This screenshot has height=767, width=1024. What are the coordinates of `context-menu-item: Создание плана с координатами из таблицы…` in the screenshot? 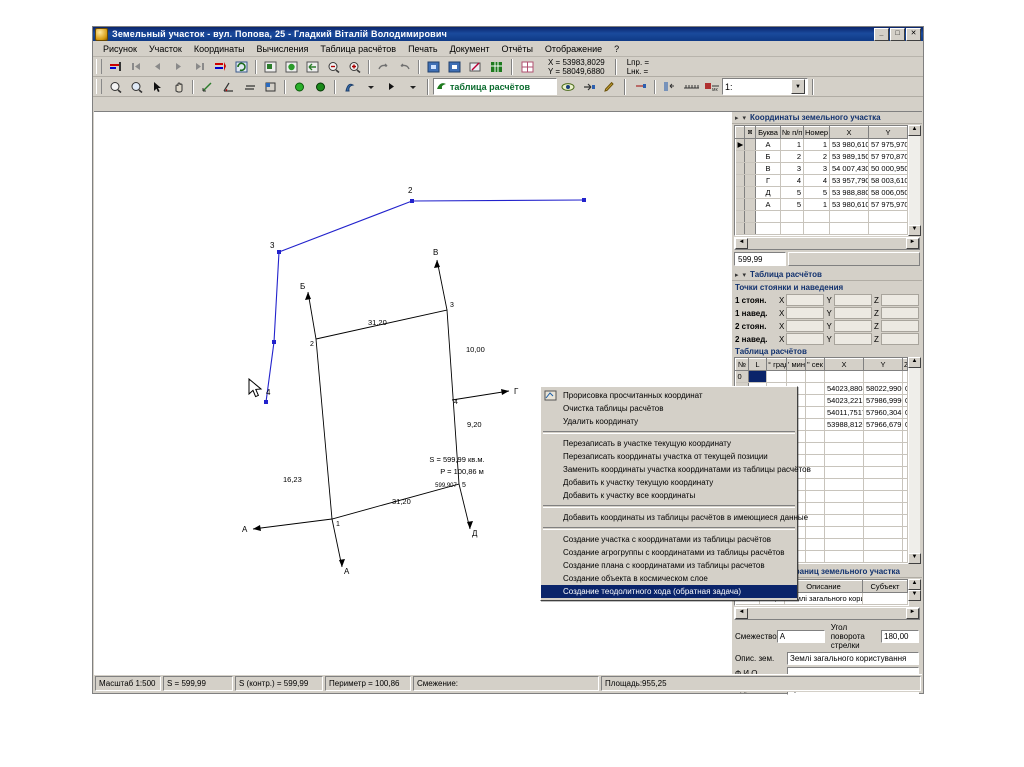 It's located at (669, 565).